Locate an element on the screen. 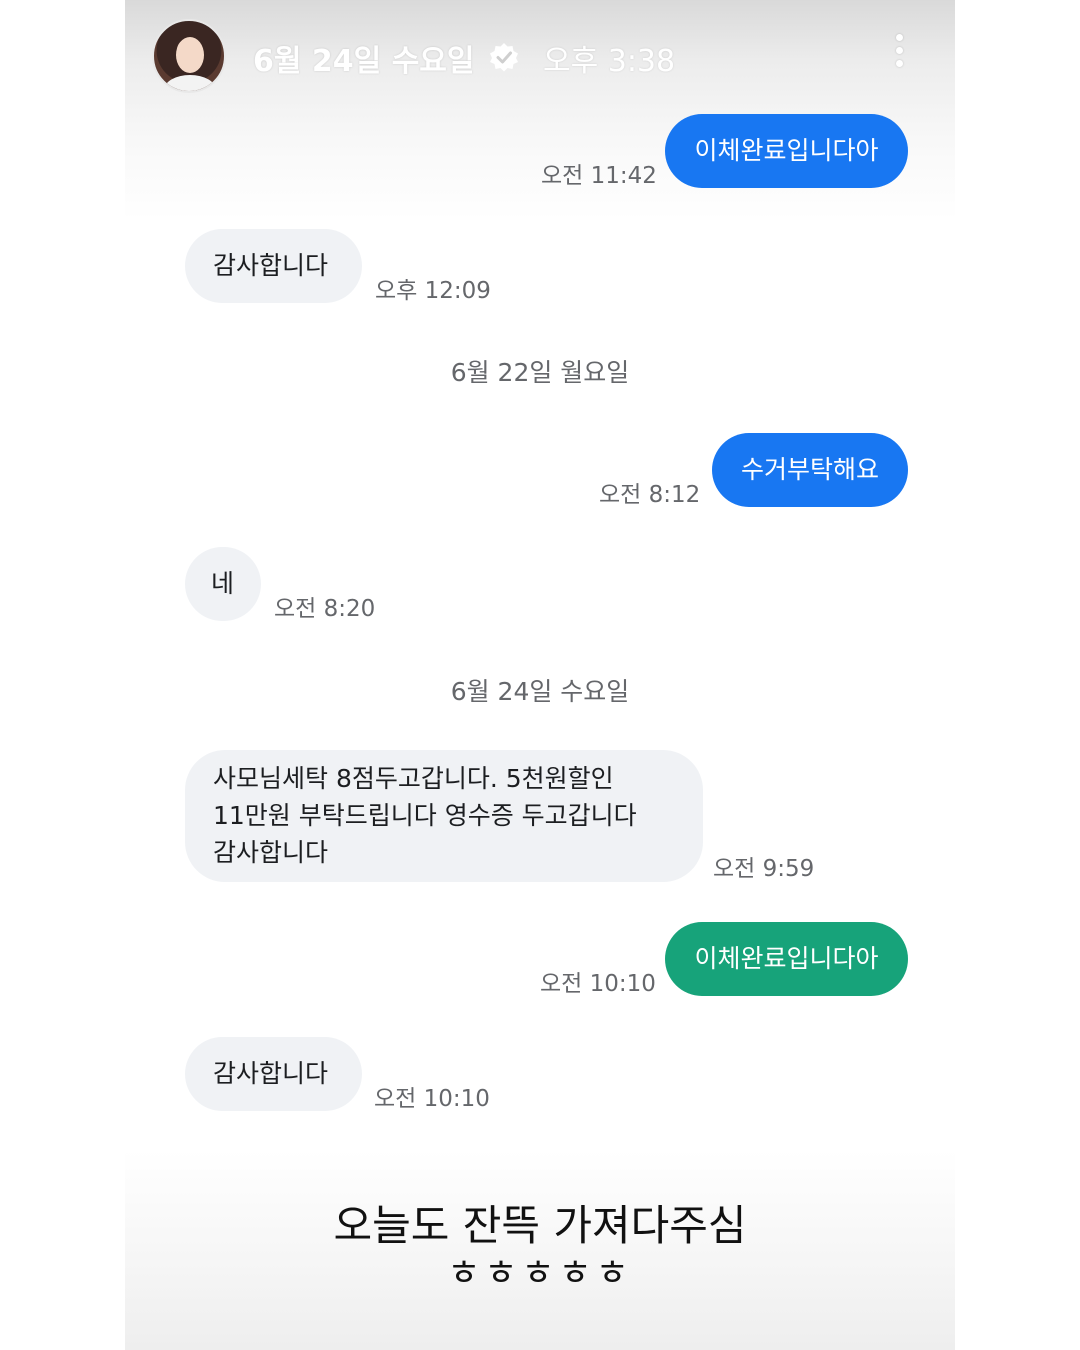 The height and width of the screenshot is (1350, 1080). message-timestamp: 오전 9:59 is located at coordinates (764, 869).